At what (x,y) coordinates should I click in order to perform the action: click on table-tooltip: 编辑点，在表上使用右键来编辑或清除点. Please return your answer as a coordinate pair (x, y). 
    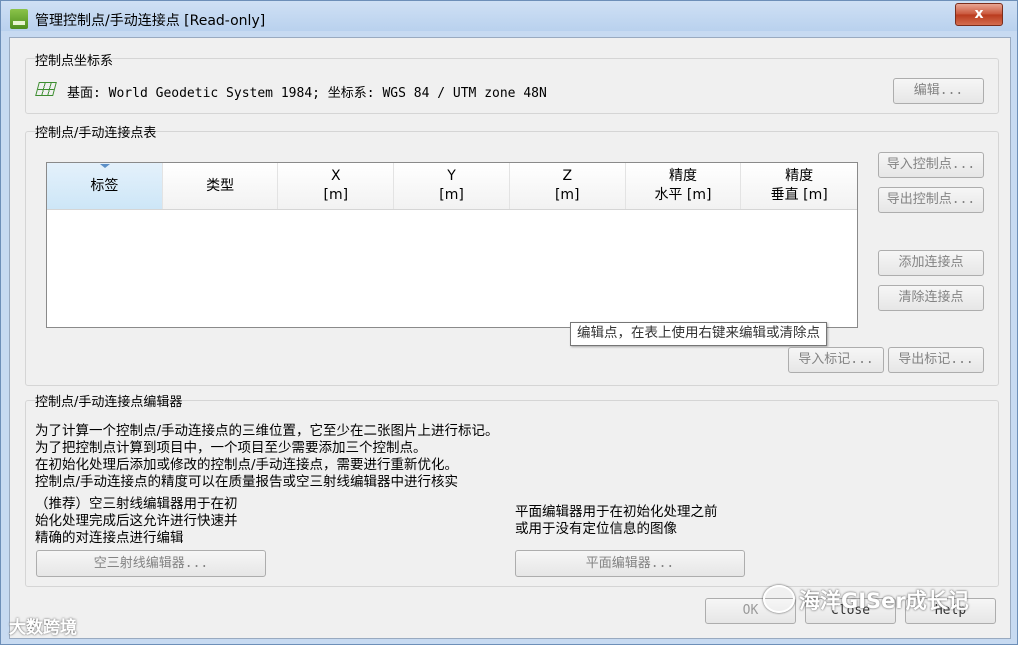
    Looking at the image, I should click on (698, 334).